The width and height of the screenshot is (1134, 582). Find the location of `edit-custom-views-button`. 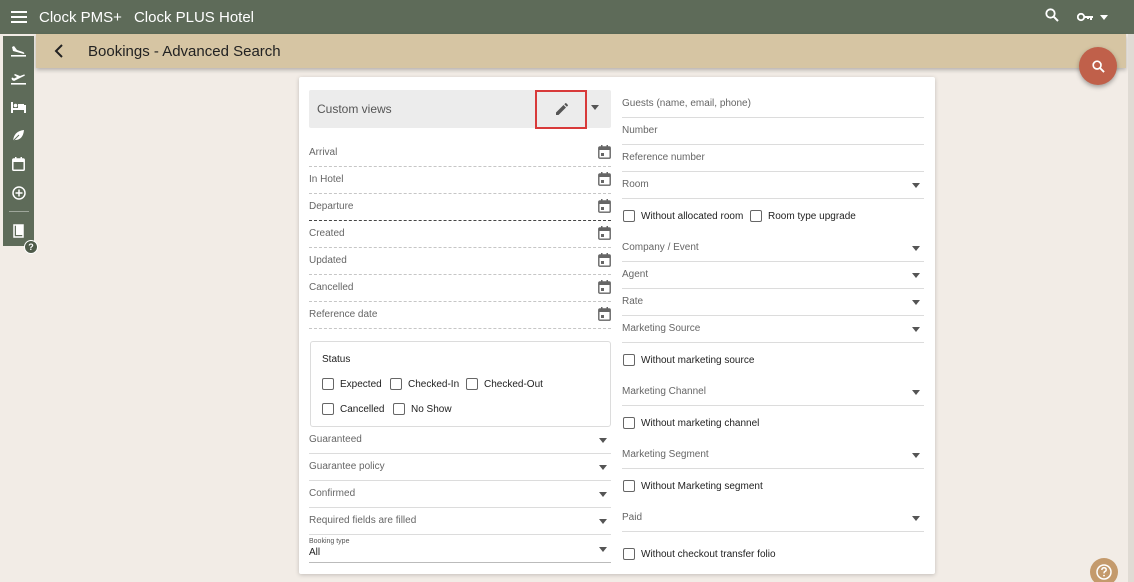

edit-custom-views-button is located at coordinates (561, 109).